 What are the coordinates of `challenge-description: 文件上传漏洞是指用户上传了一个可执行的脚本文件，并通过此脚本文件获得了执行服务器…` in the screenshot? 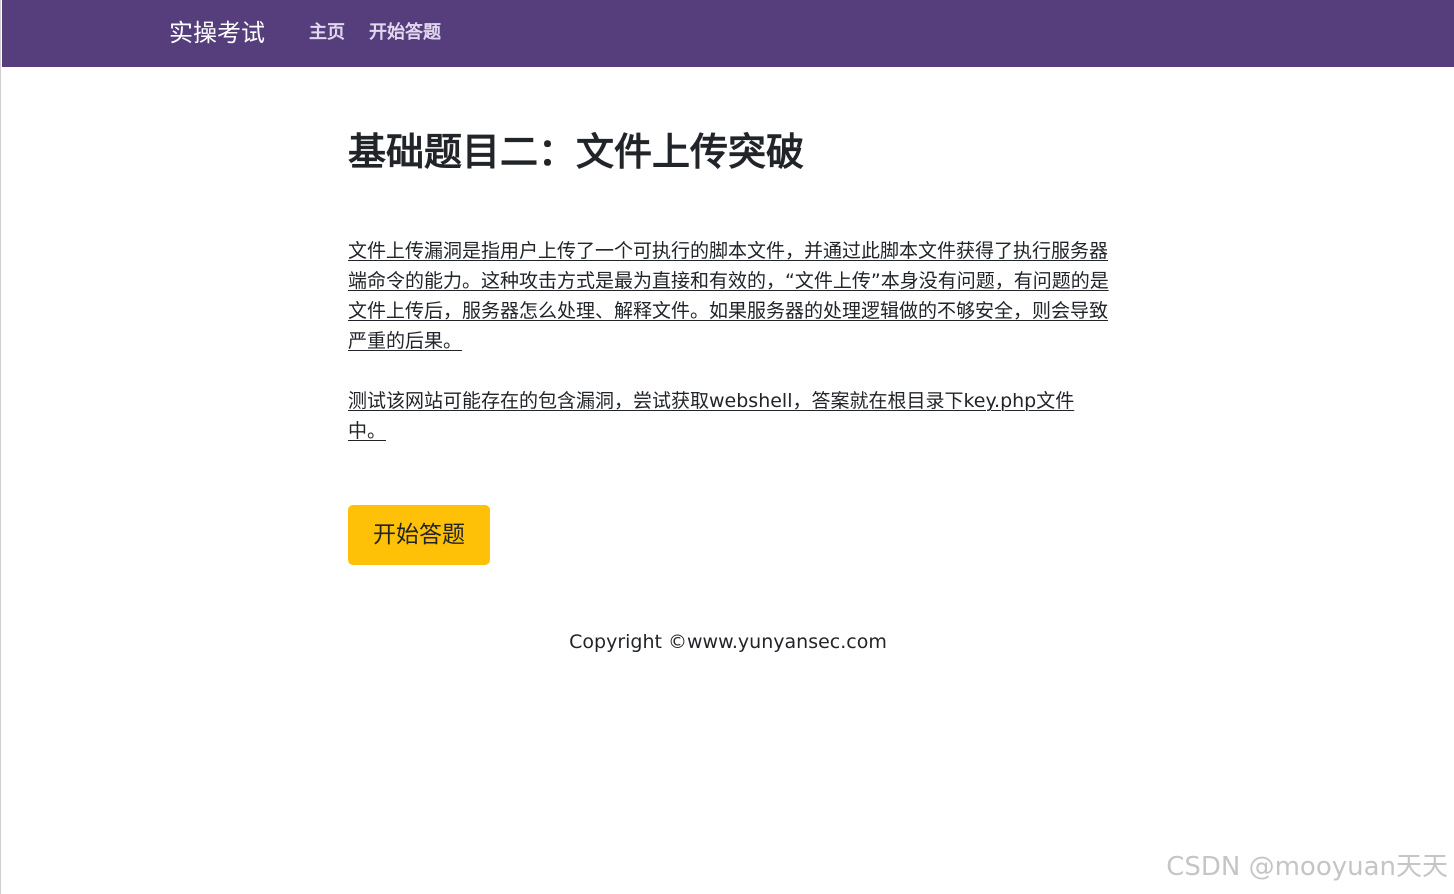 It's located at (728, 296).